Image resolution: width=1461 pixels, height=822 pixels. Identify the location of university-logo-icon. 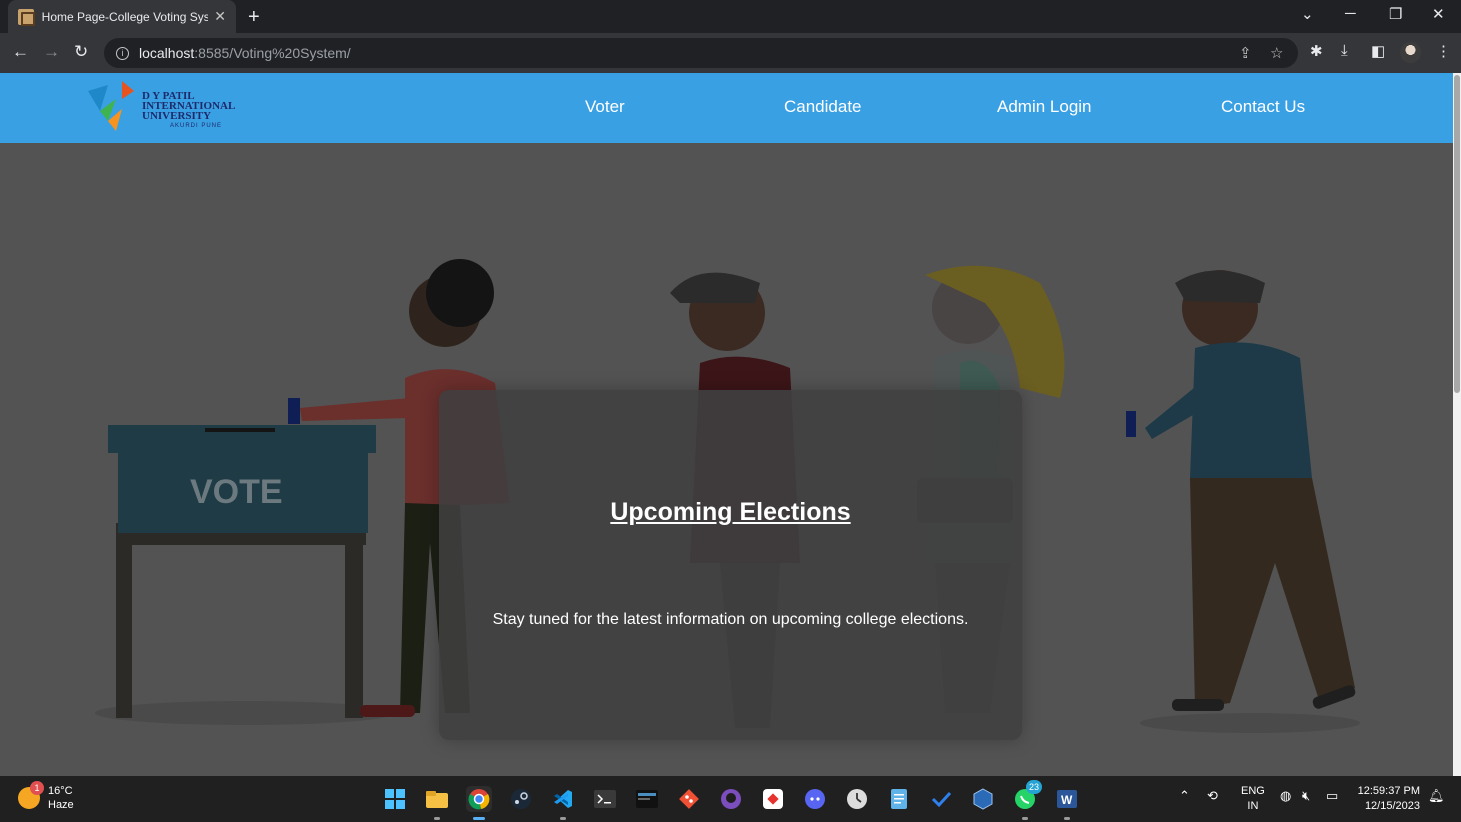
(111, 106).